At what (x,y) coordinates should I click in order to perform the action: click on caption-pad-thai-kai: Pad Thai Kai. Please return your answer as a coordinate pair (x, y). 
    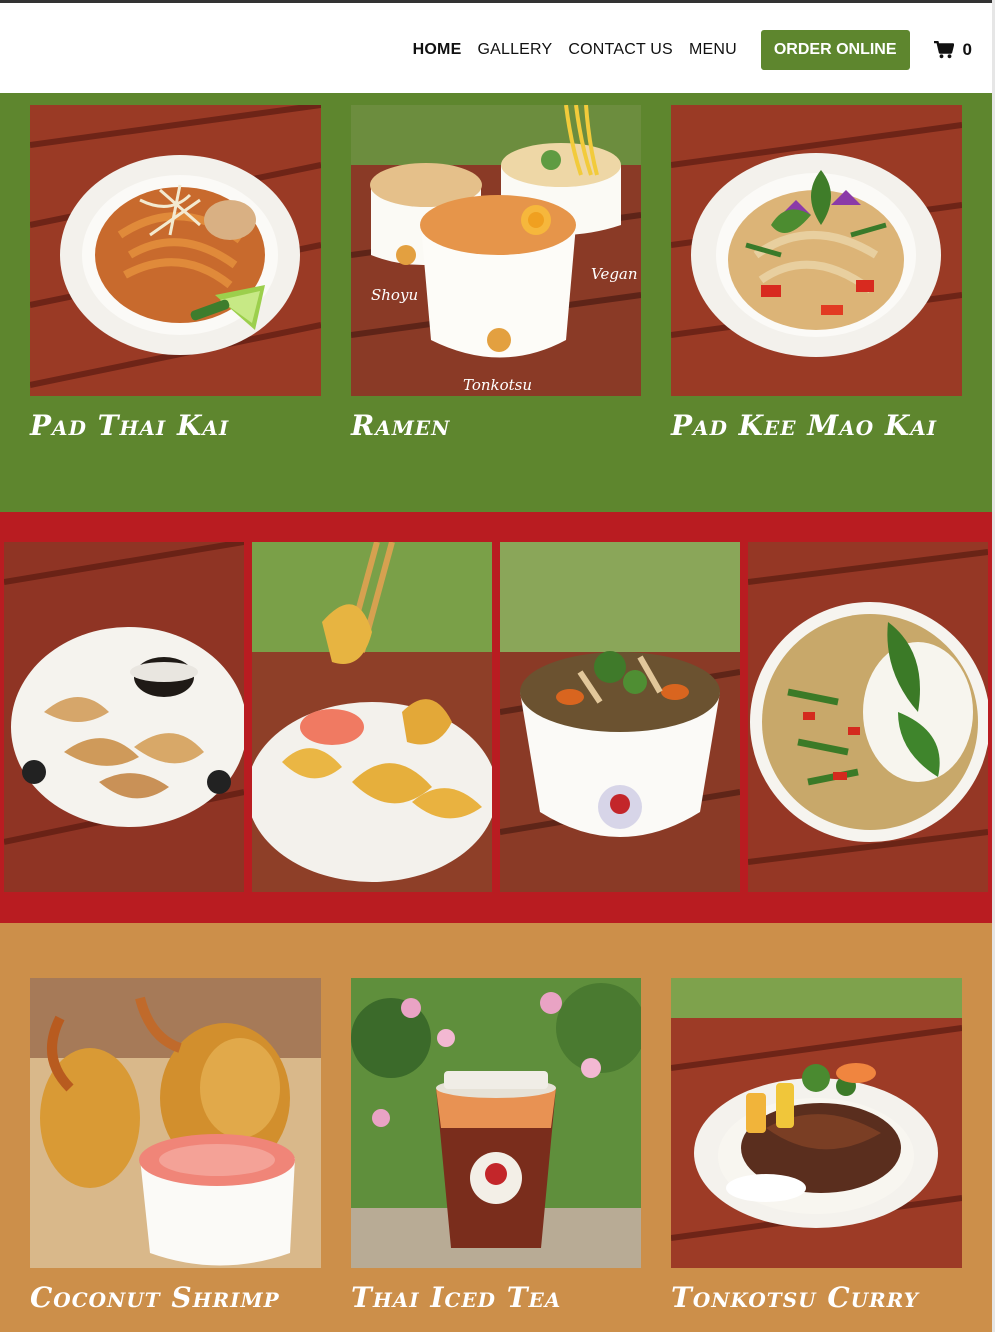
    Looking at the image, I should click on (130, 425).